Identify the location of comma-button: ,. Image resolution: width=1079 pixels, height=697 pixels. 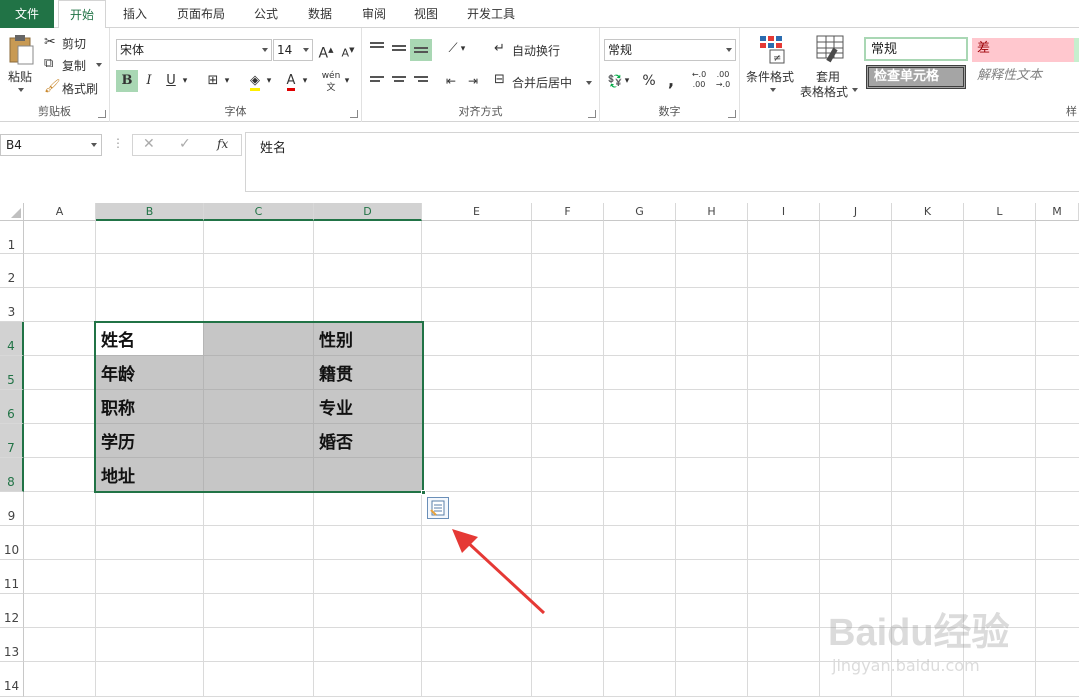
(671, 81).